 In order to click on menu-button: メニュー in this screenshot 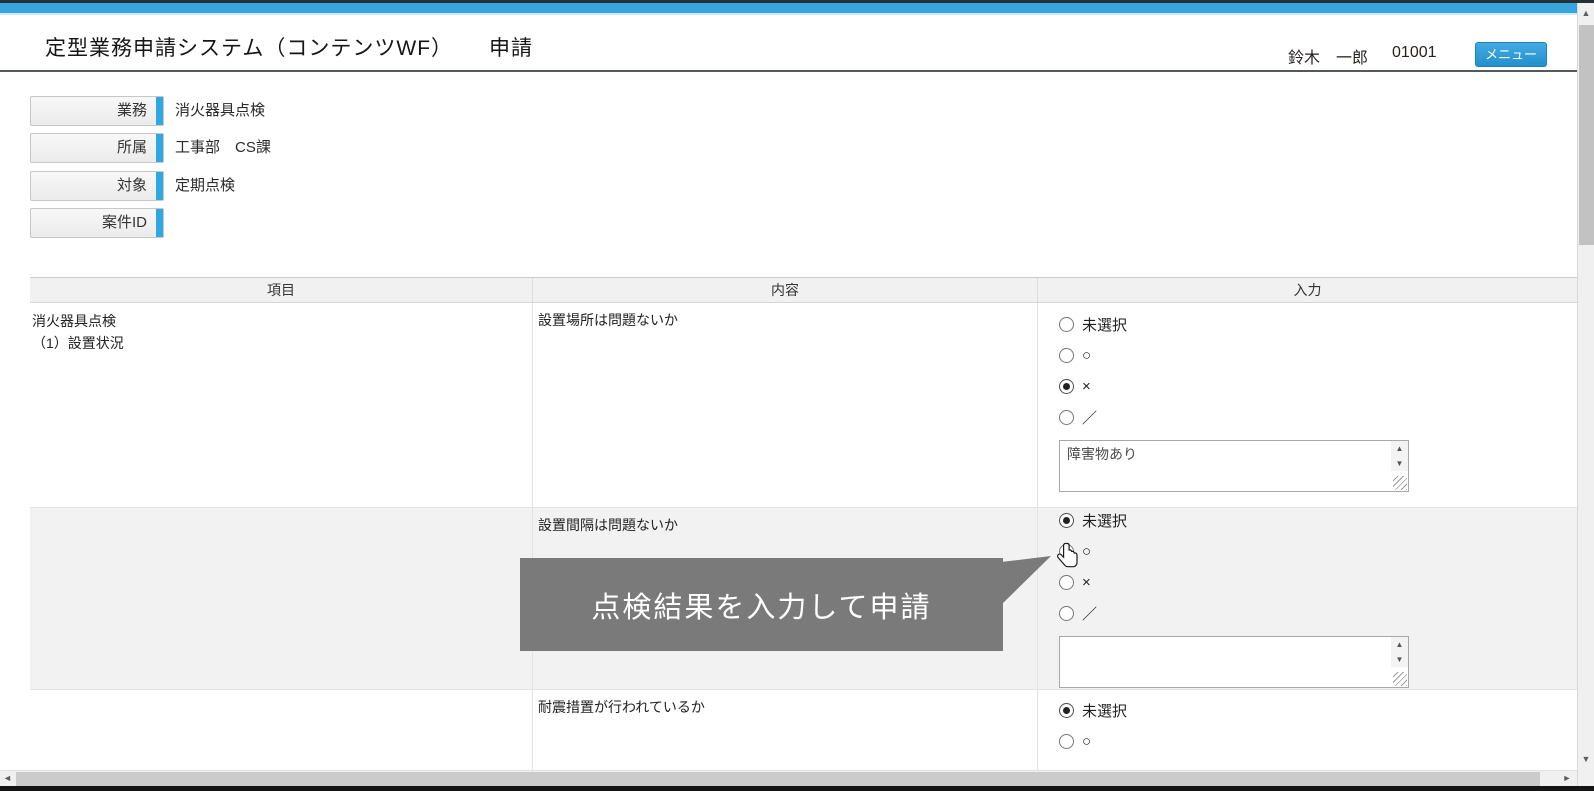, I will do `click(1511, 54)`.